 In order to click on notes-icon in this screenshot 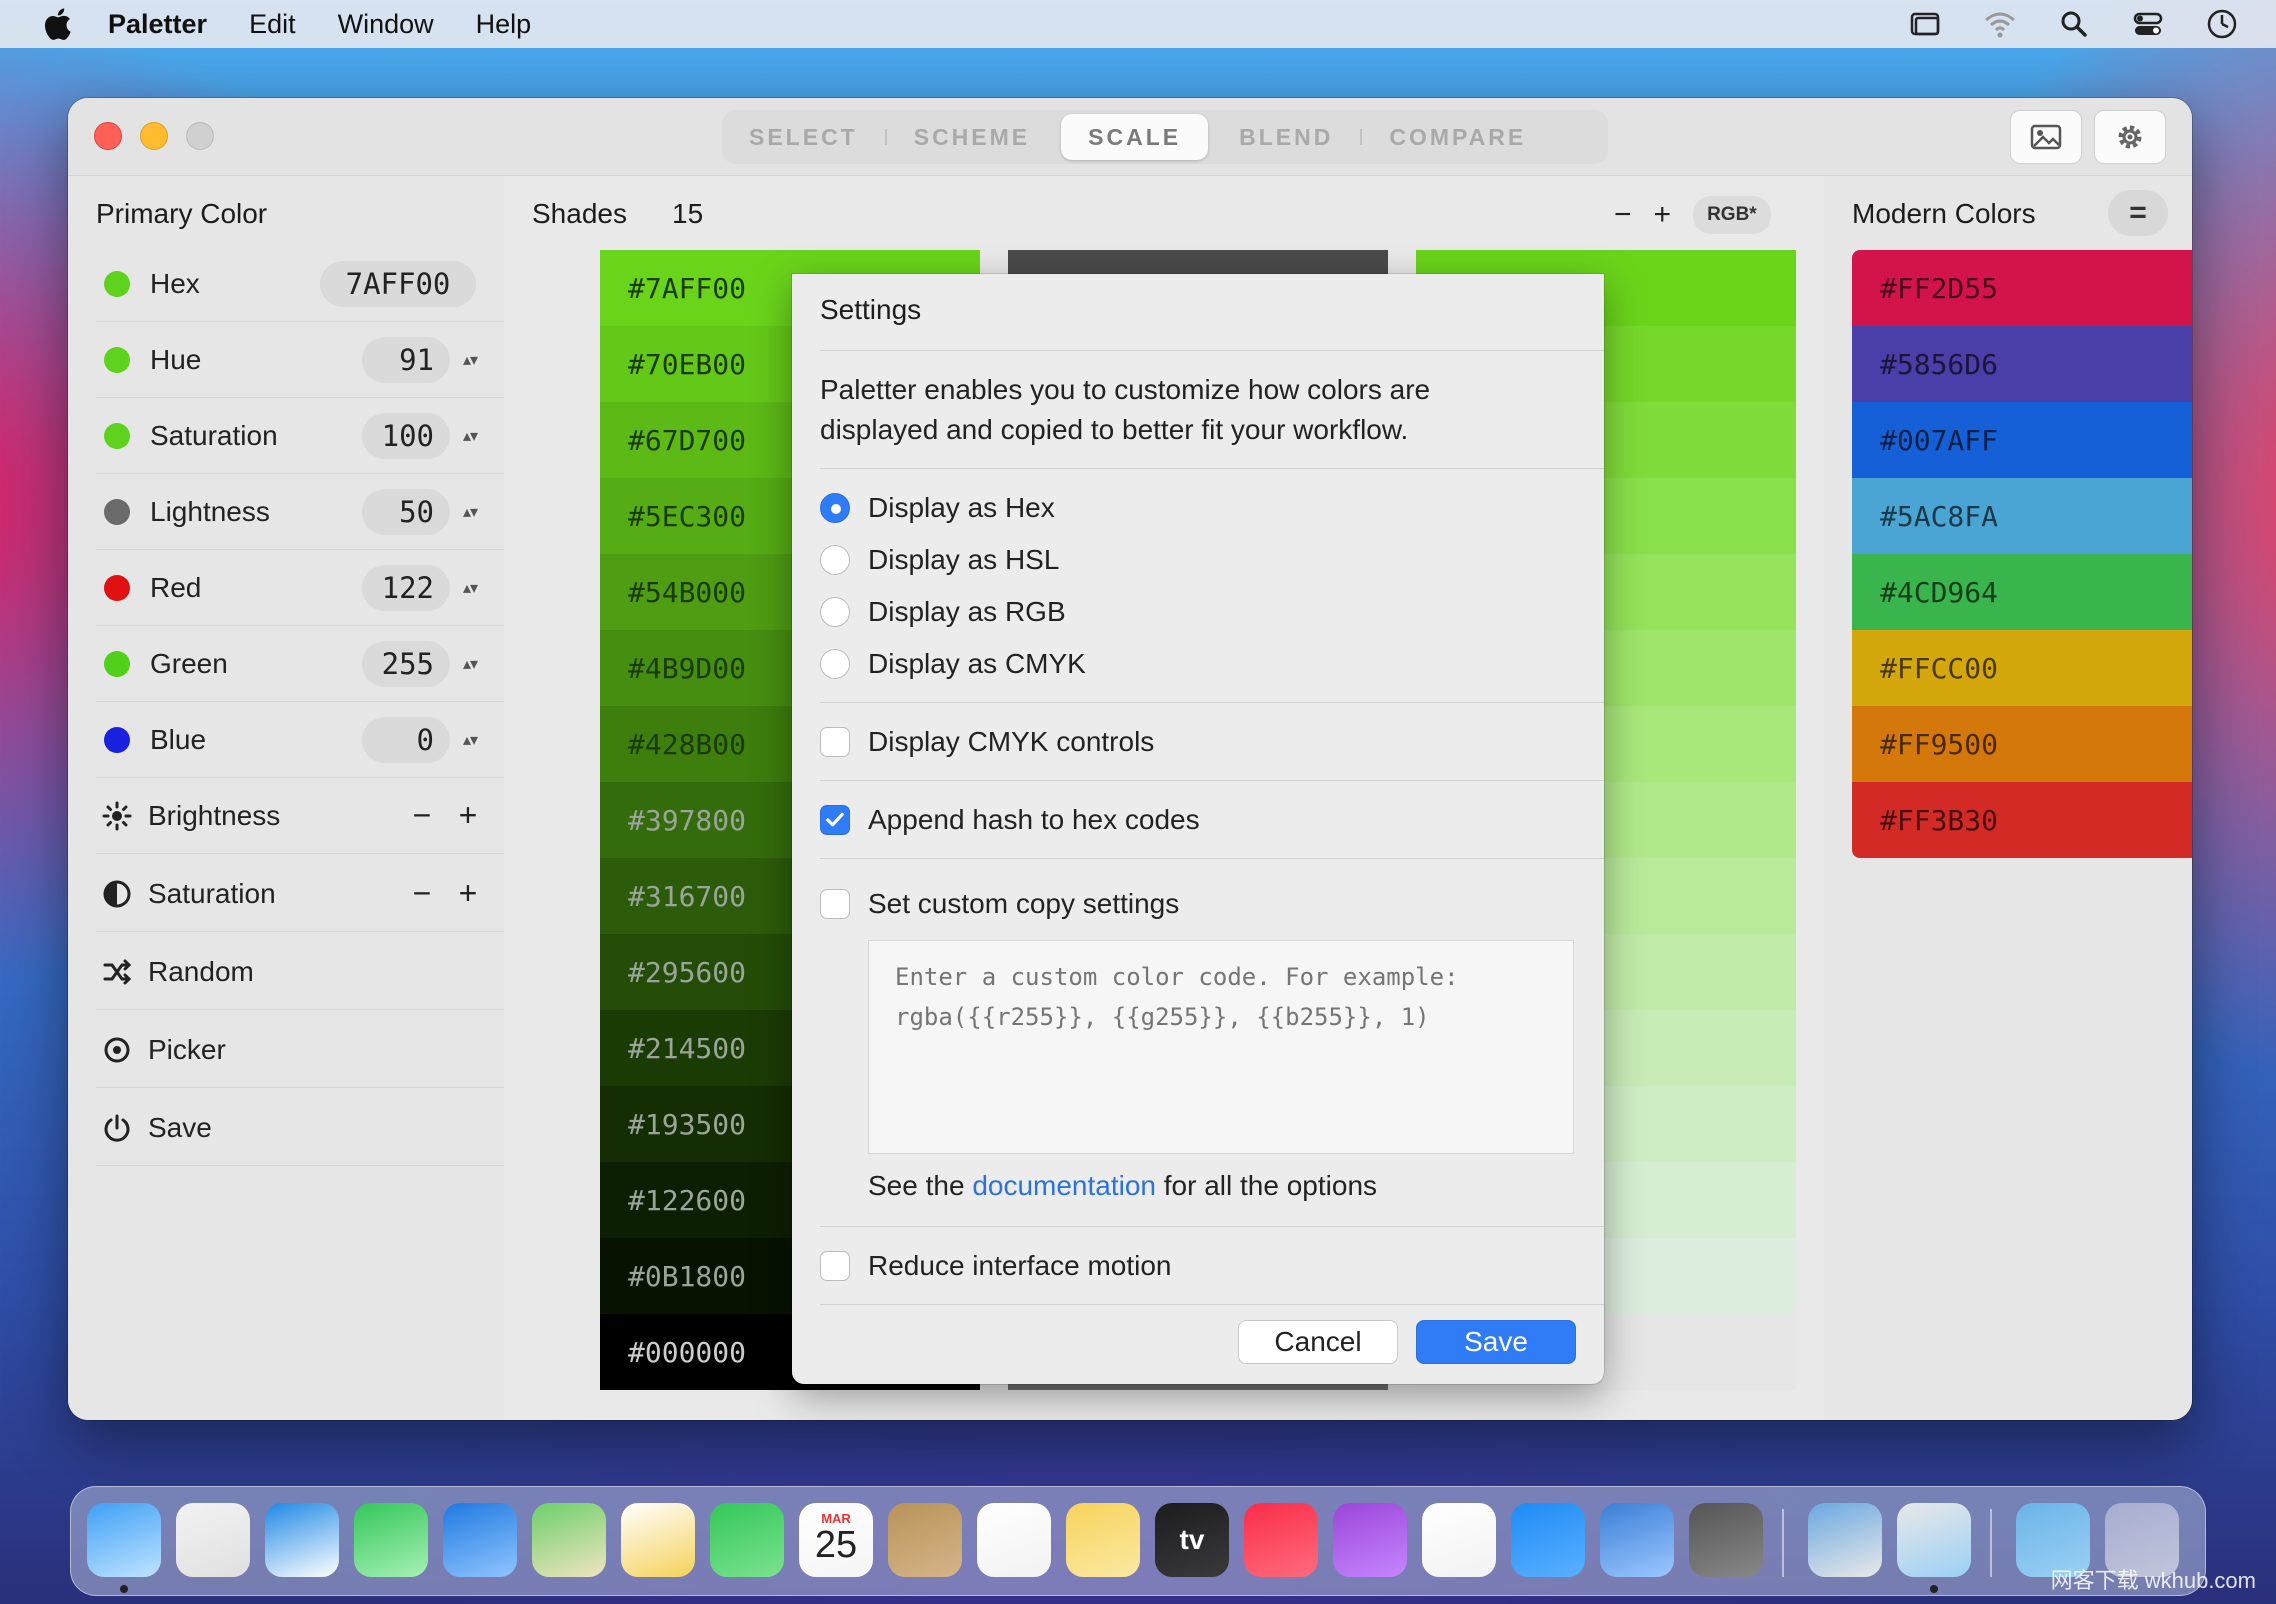, I will do `click(1103, 1540)`.